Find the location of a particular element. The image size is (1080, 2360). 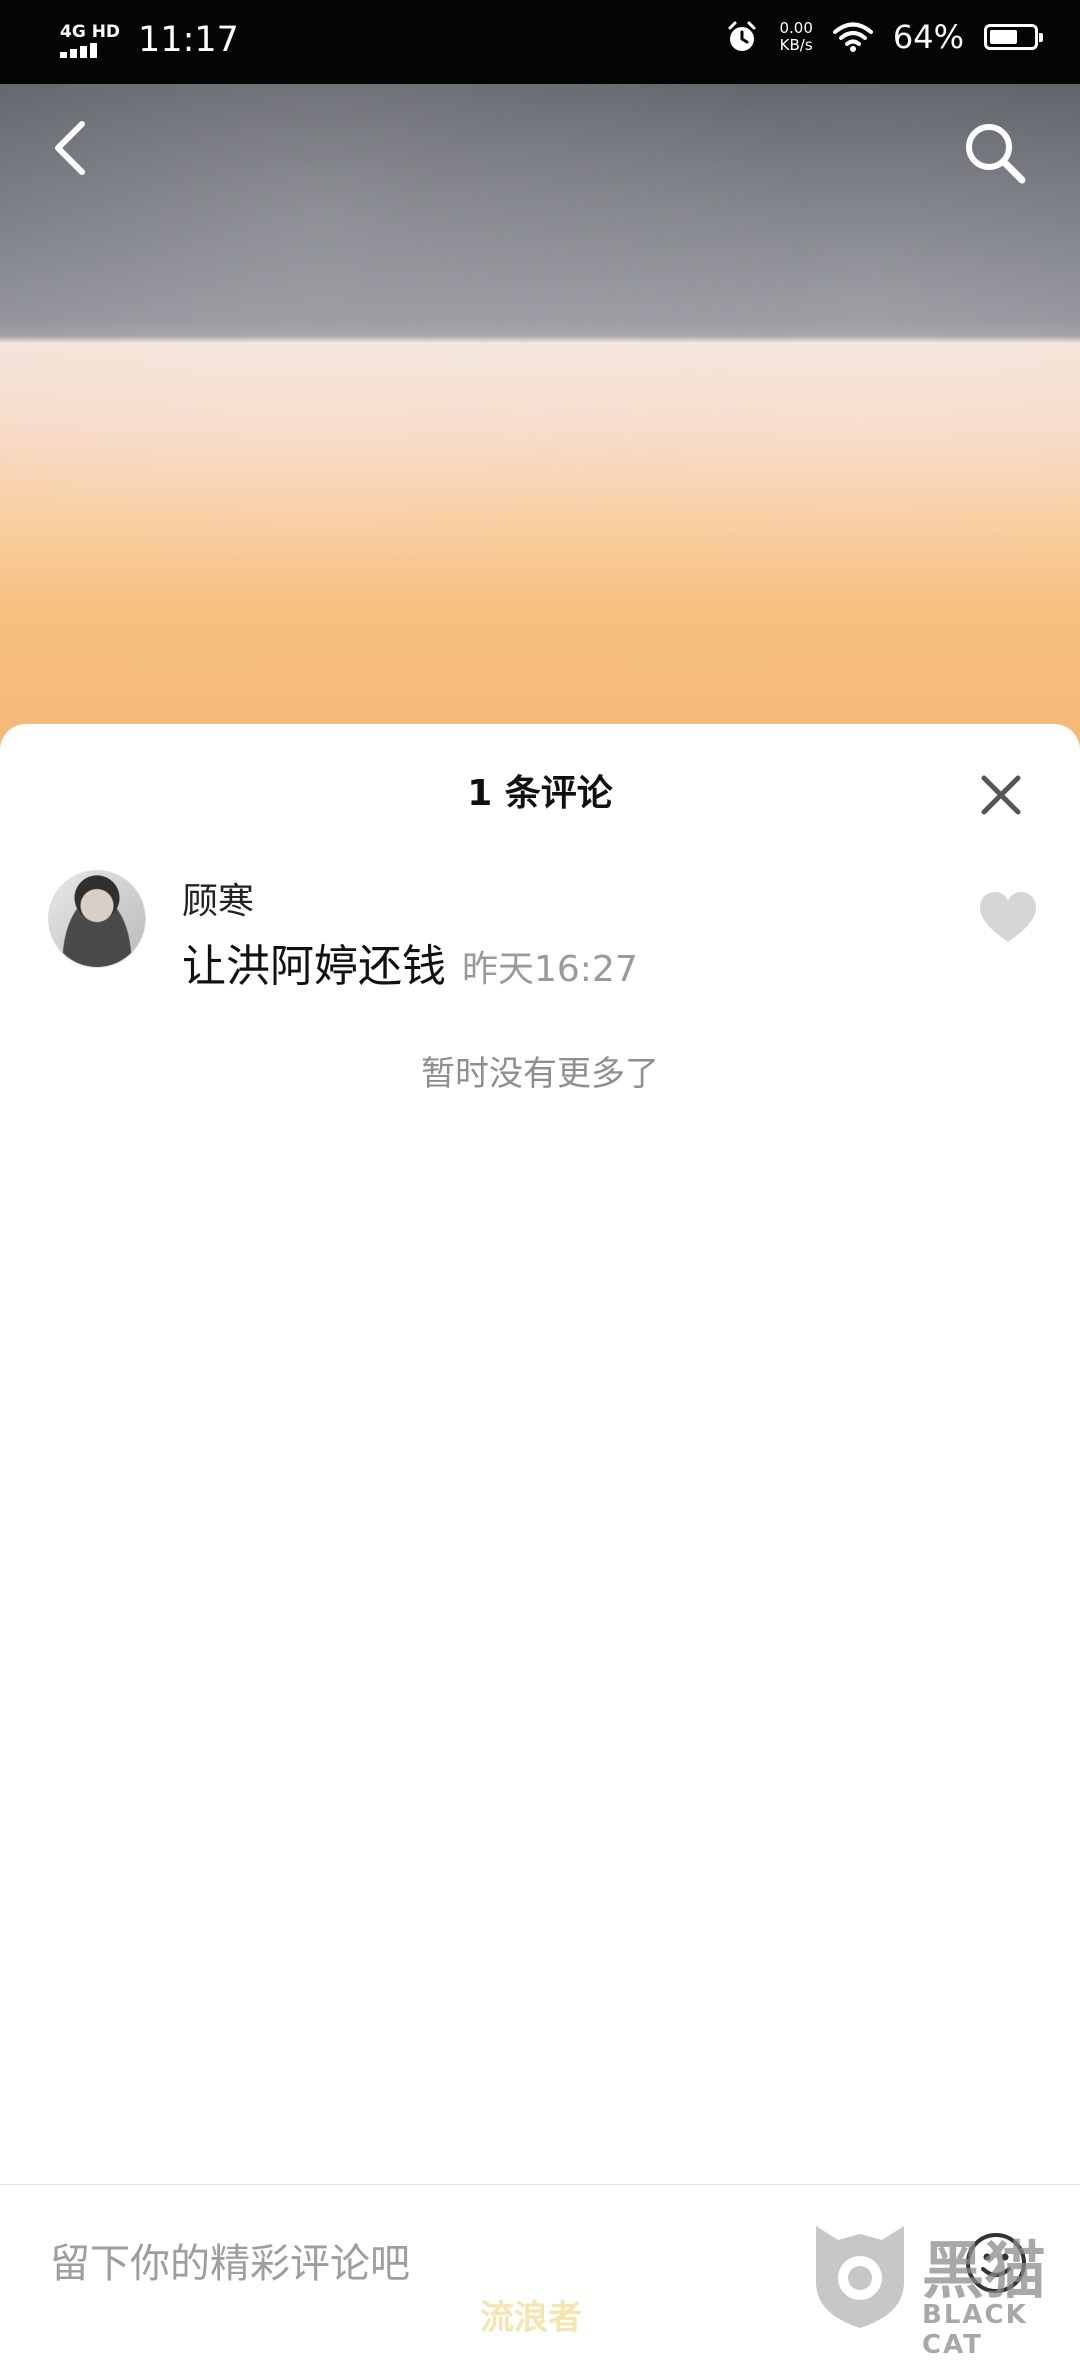

comment-input is located at coordinates (410, 2264).